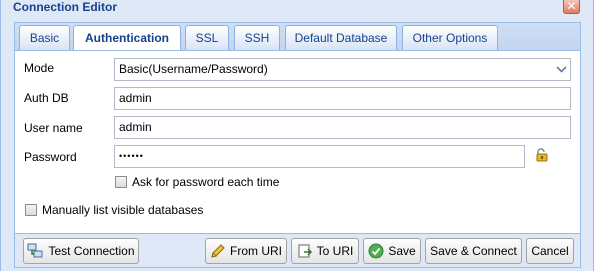 The image size is (594, 271). What do you see at coordinates (376, 251) in the screenshot?
I see `check-circle-icon` at bounding box center [376, 251].